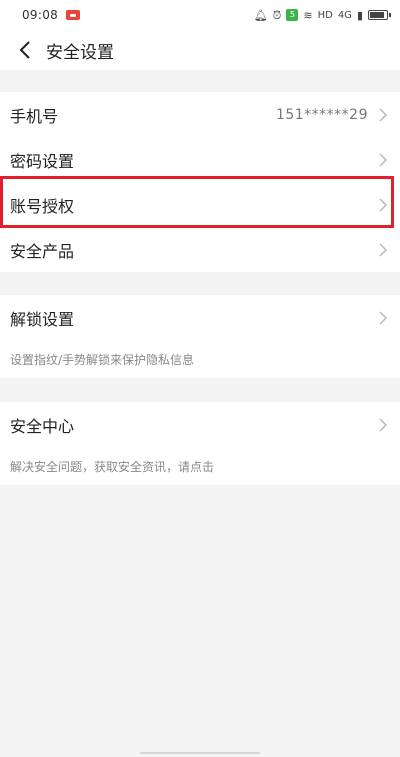  Describe the element at coordinates (321, 114) in the screenshot. I see `phone-value: 151******29` at that location.